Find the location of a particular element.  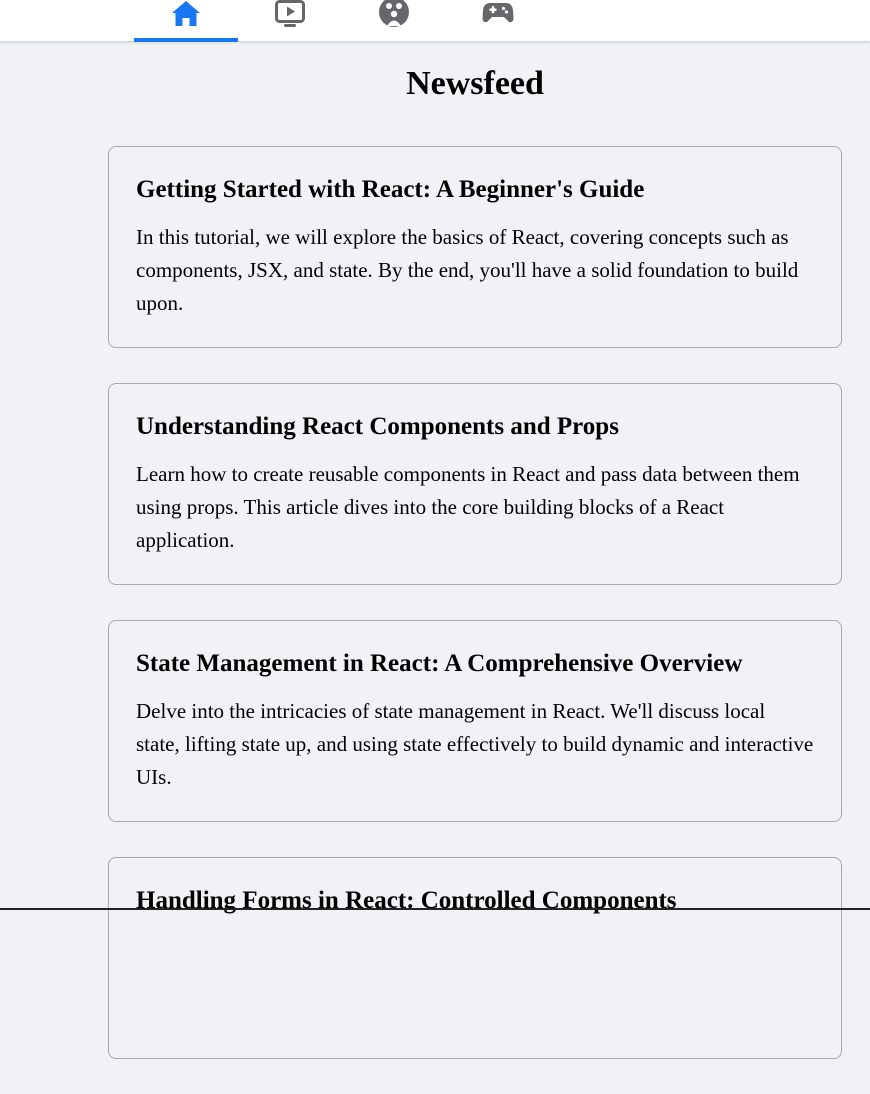

tab-groups is located at coordinates (394, 20).